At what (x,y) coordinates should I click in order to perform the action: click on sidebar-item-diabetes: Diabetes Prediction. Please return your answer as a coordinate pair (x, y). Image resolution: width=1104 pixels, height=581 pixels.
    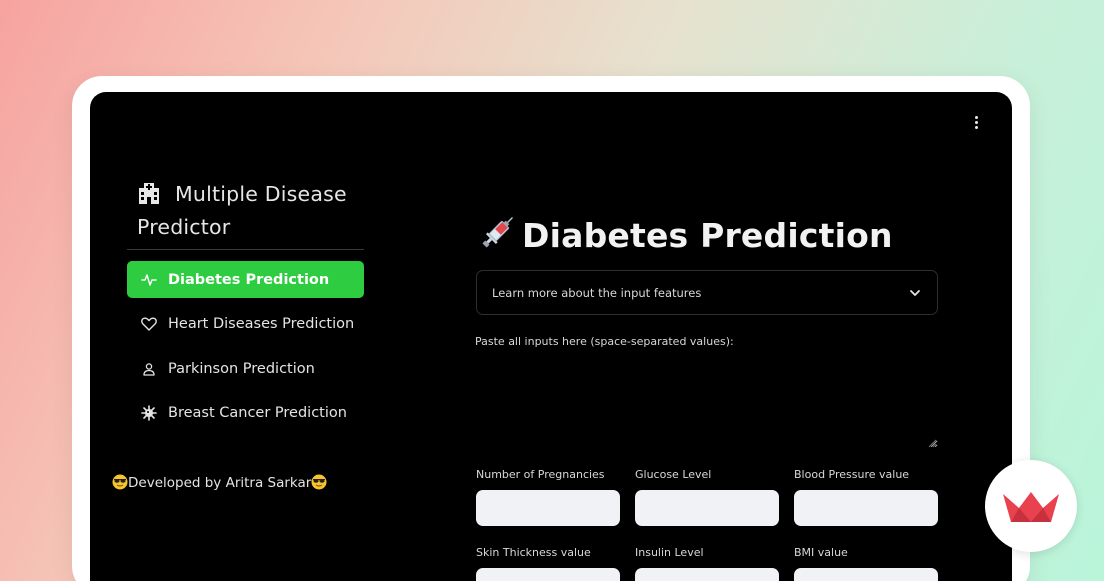
    Looking at the image, I should click on (245, 279).